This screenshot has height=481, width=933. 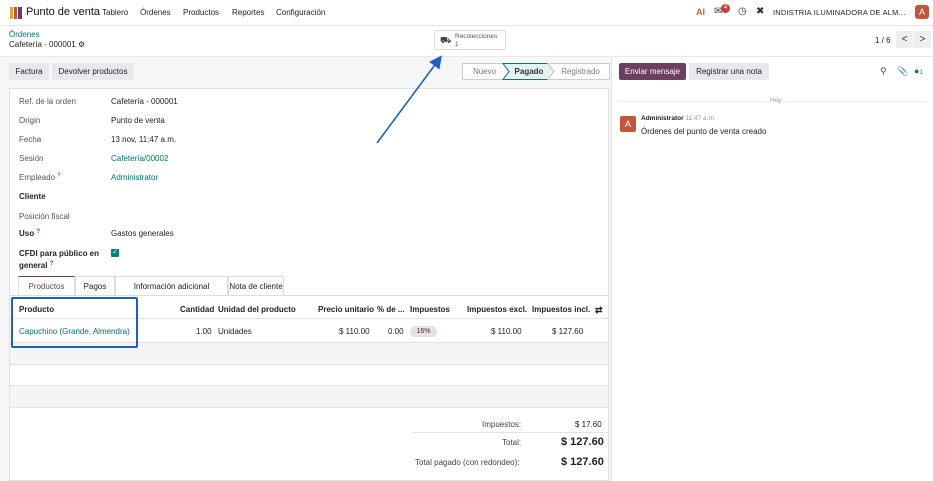 I want to click on tabs-divider, so click(x=309, y=295).